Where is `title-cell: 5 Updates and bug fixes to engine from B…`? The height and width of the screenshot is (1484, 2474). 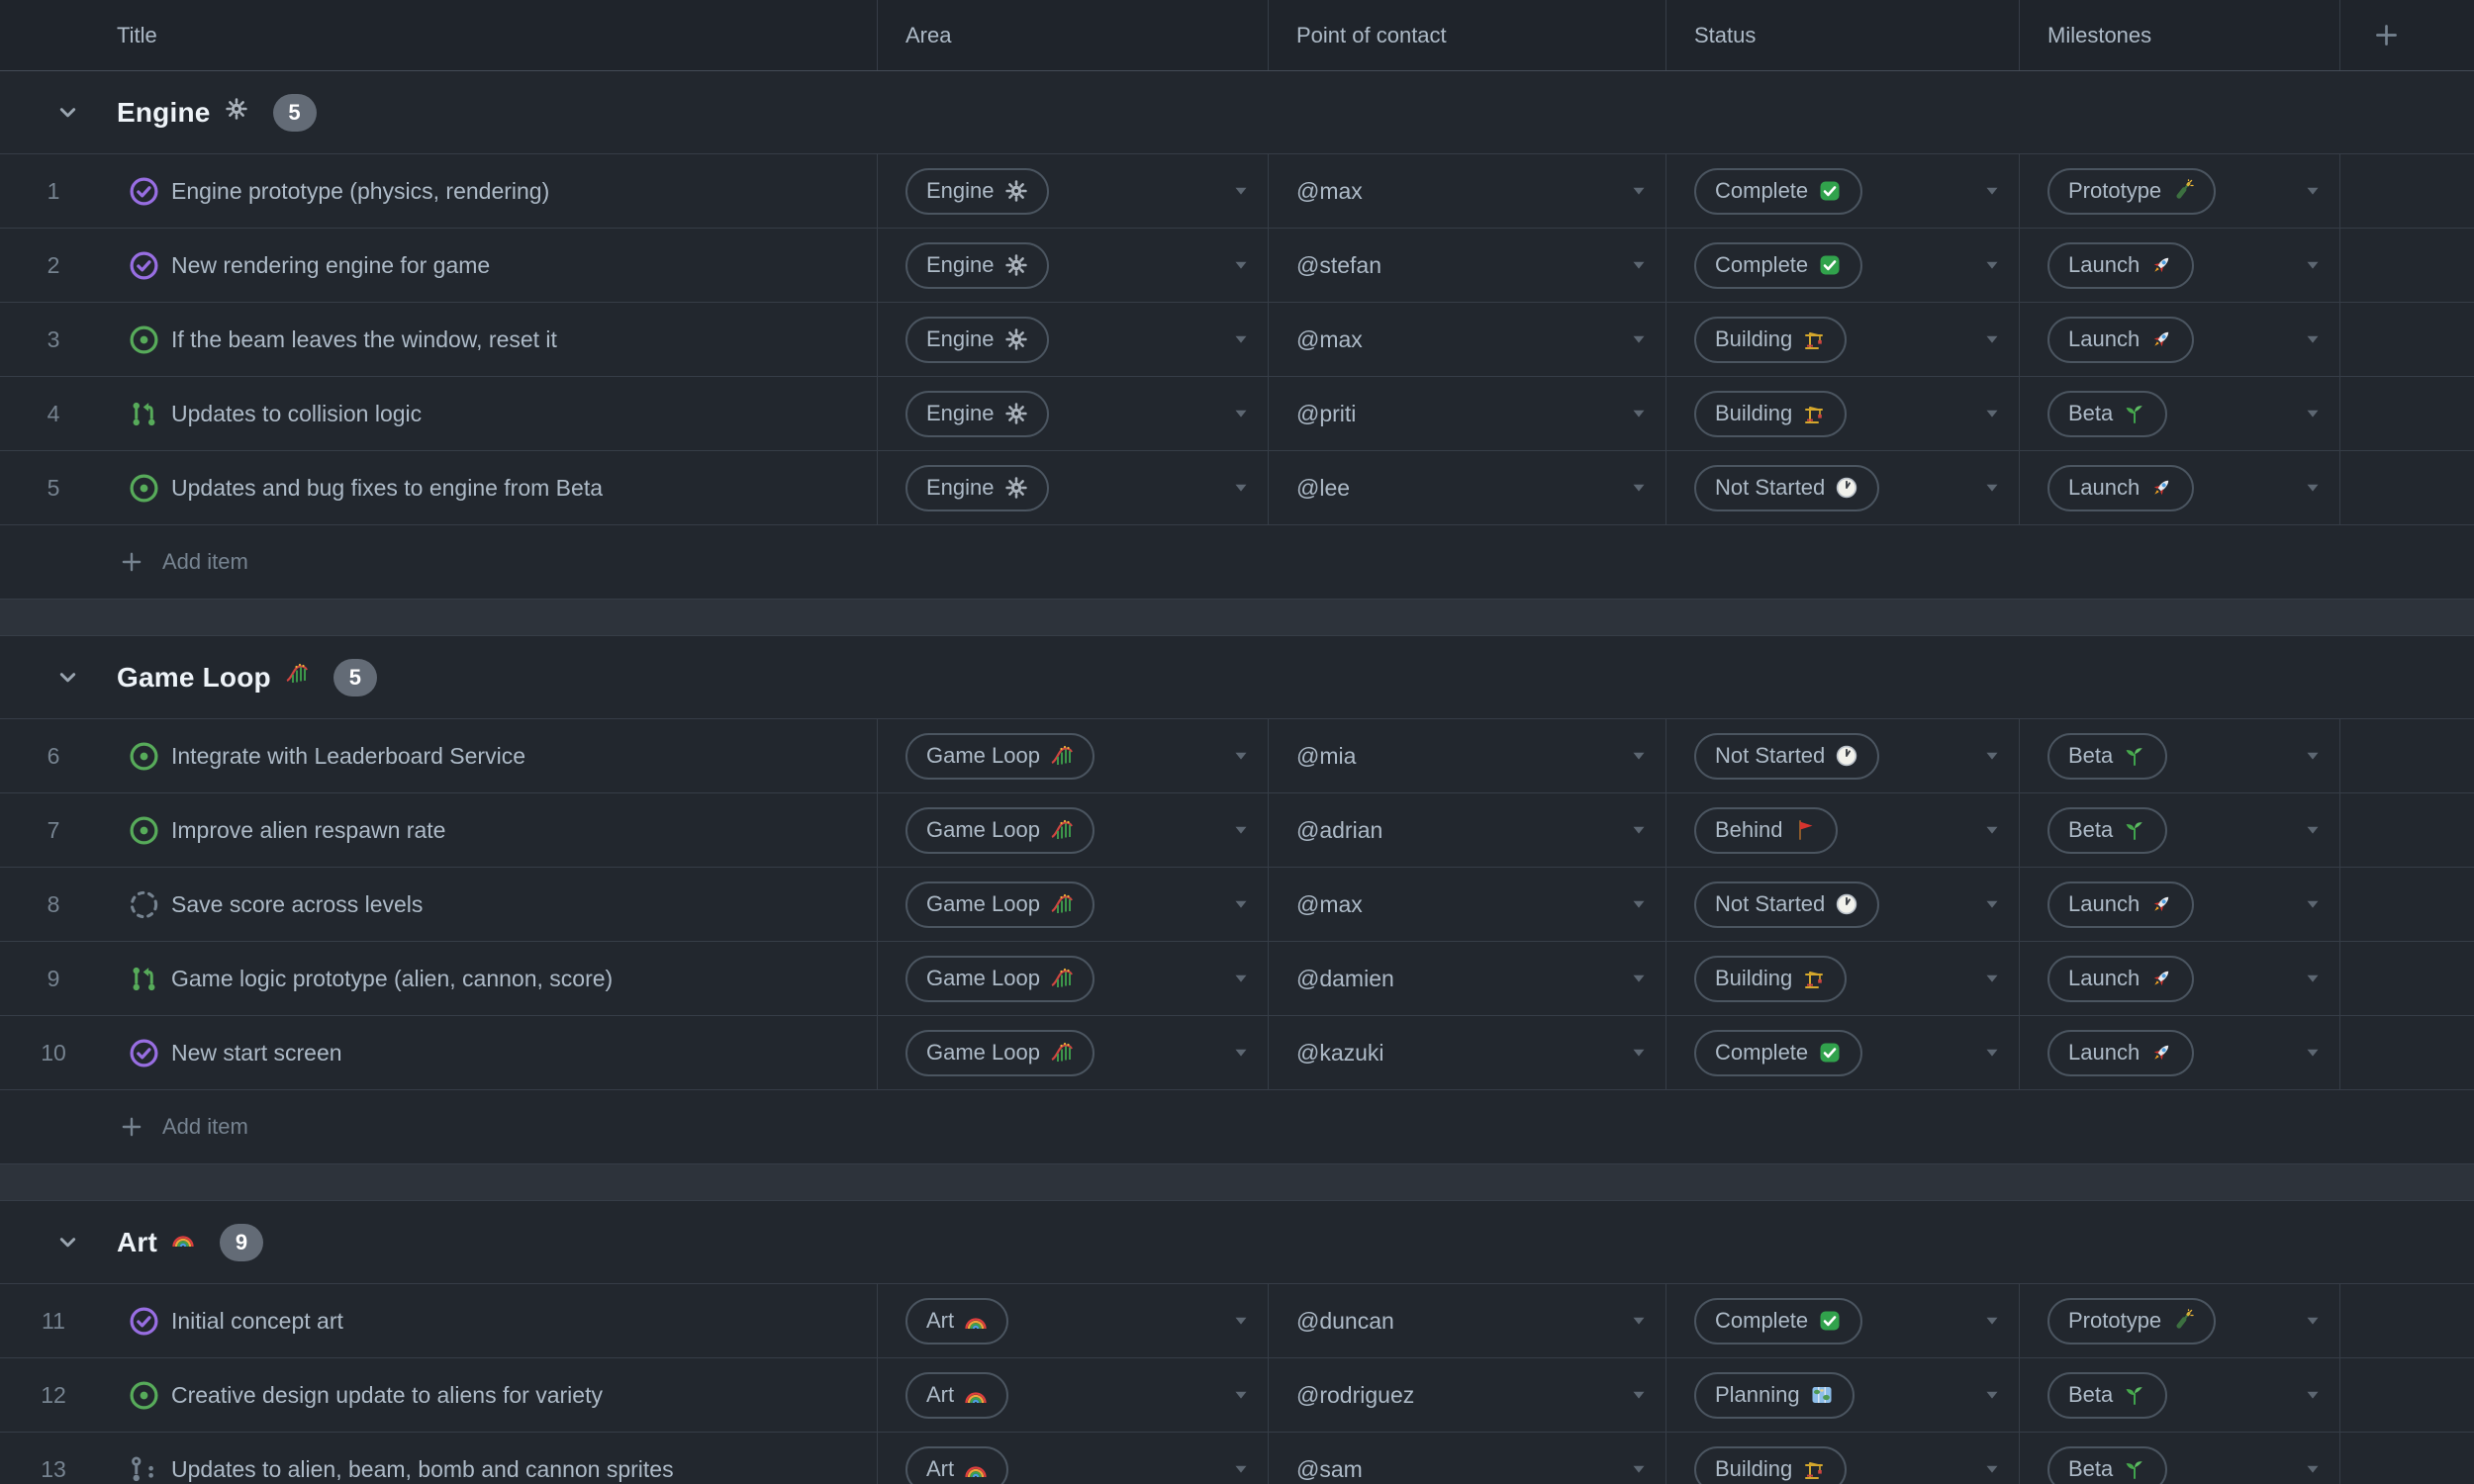 title-cell: 5 Updates and bug fixes to engine from B… is located at coordinates (439, 487).